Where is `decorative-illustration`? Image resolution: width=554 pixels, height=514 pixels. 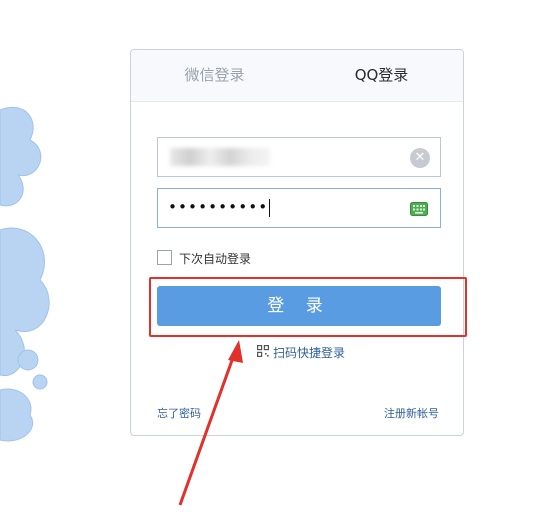
decorative-illustration is located at coordinates (25, 274).